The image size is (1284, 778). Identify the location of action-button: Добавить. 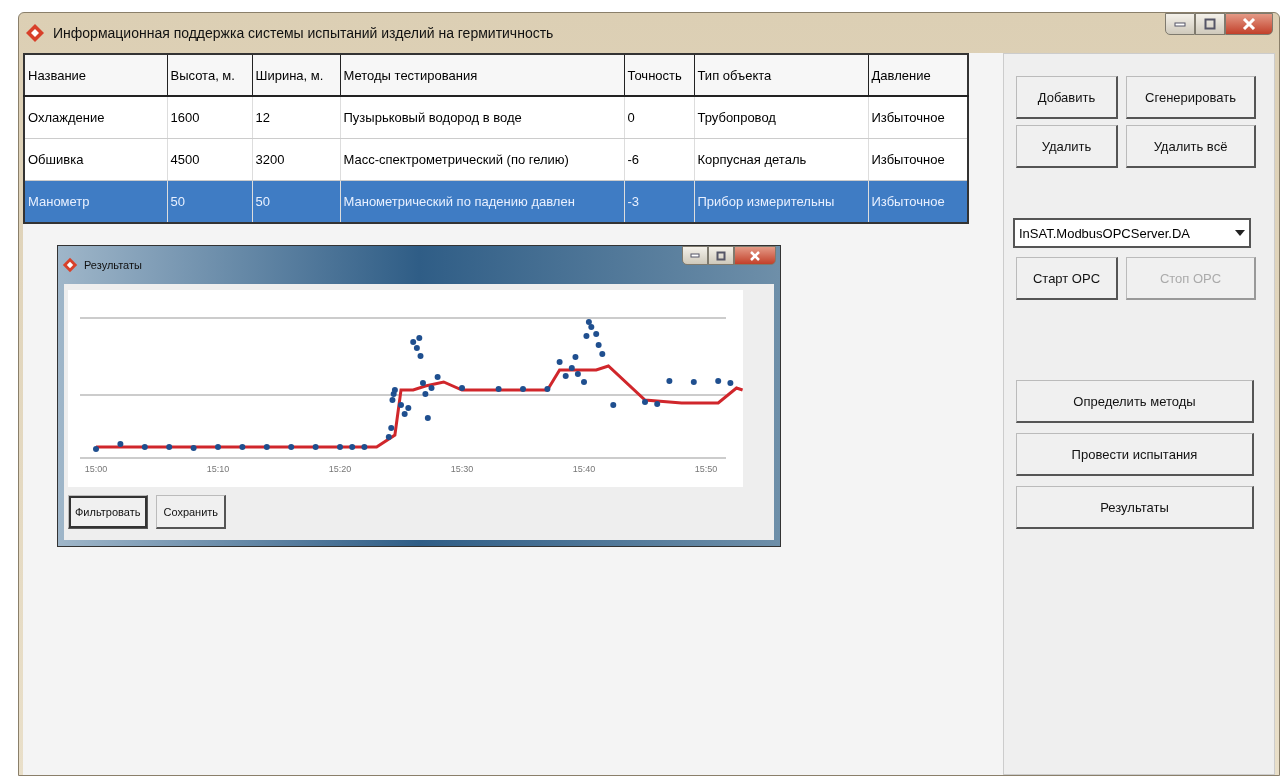
(1067, 97).